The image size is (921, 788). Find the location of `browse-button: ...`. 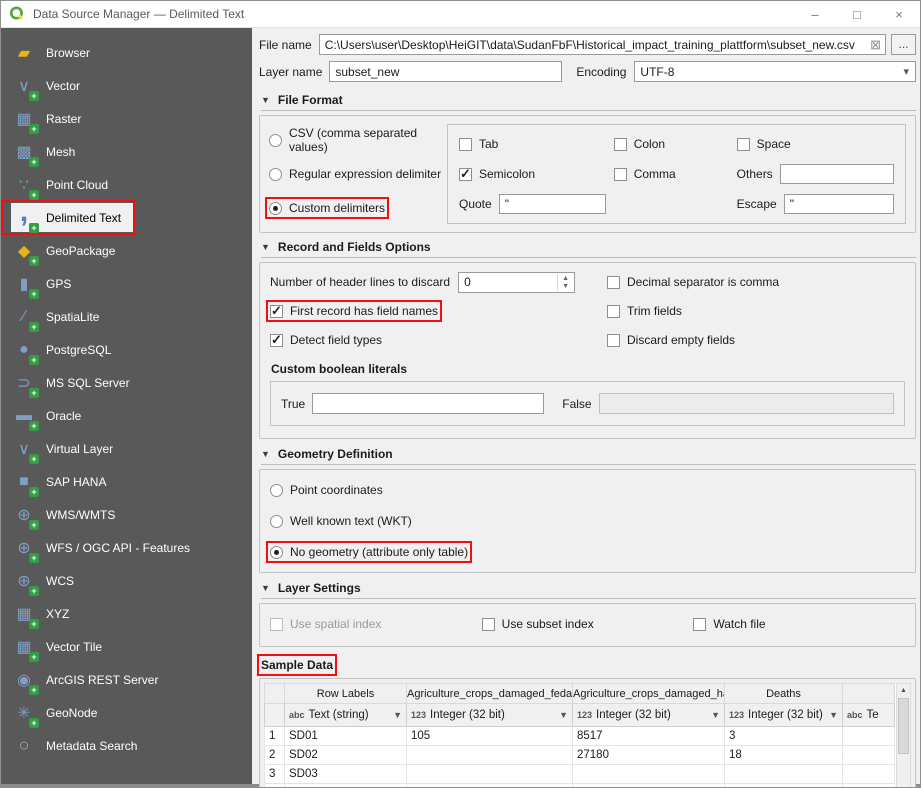

browse-button: ... is located at coordinates (903, 44).